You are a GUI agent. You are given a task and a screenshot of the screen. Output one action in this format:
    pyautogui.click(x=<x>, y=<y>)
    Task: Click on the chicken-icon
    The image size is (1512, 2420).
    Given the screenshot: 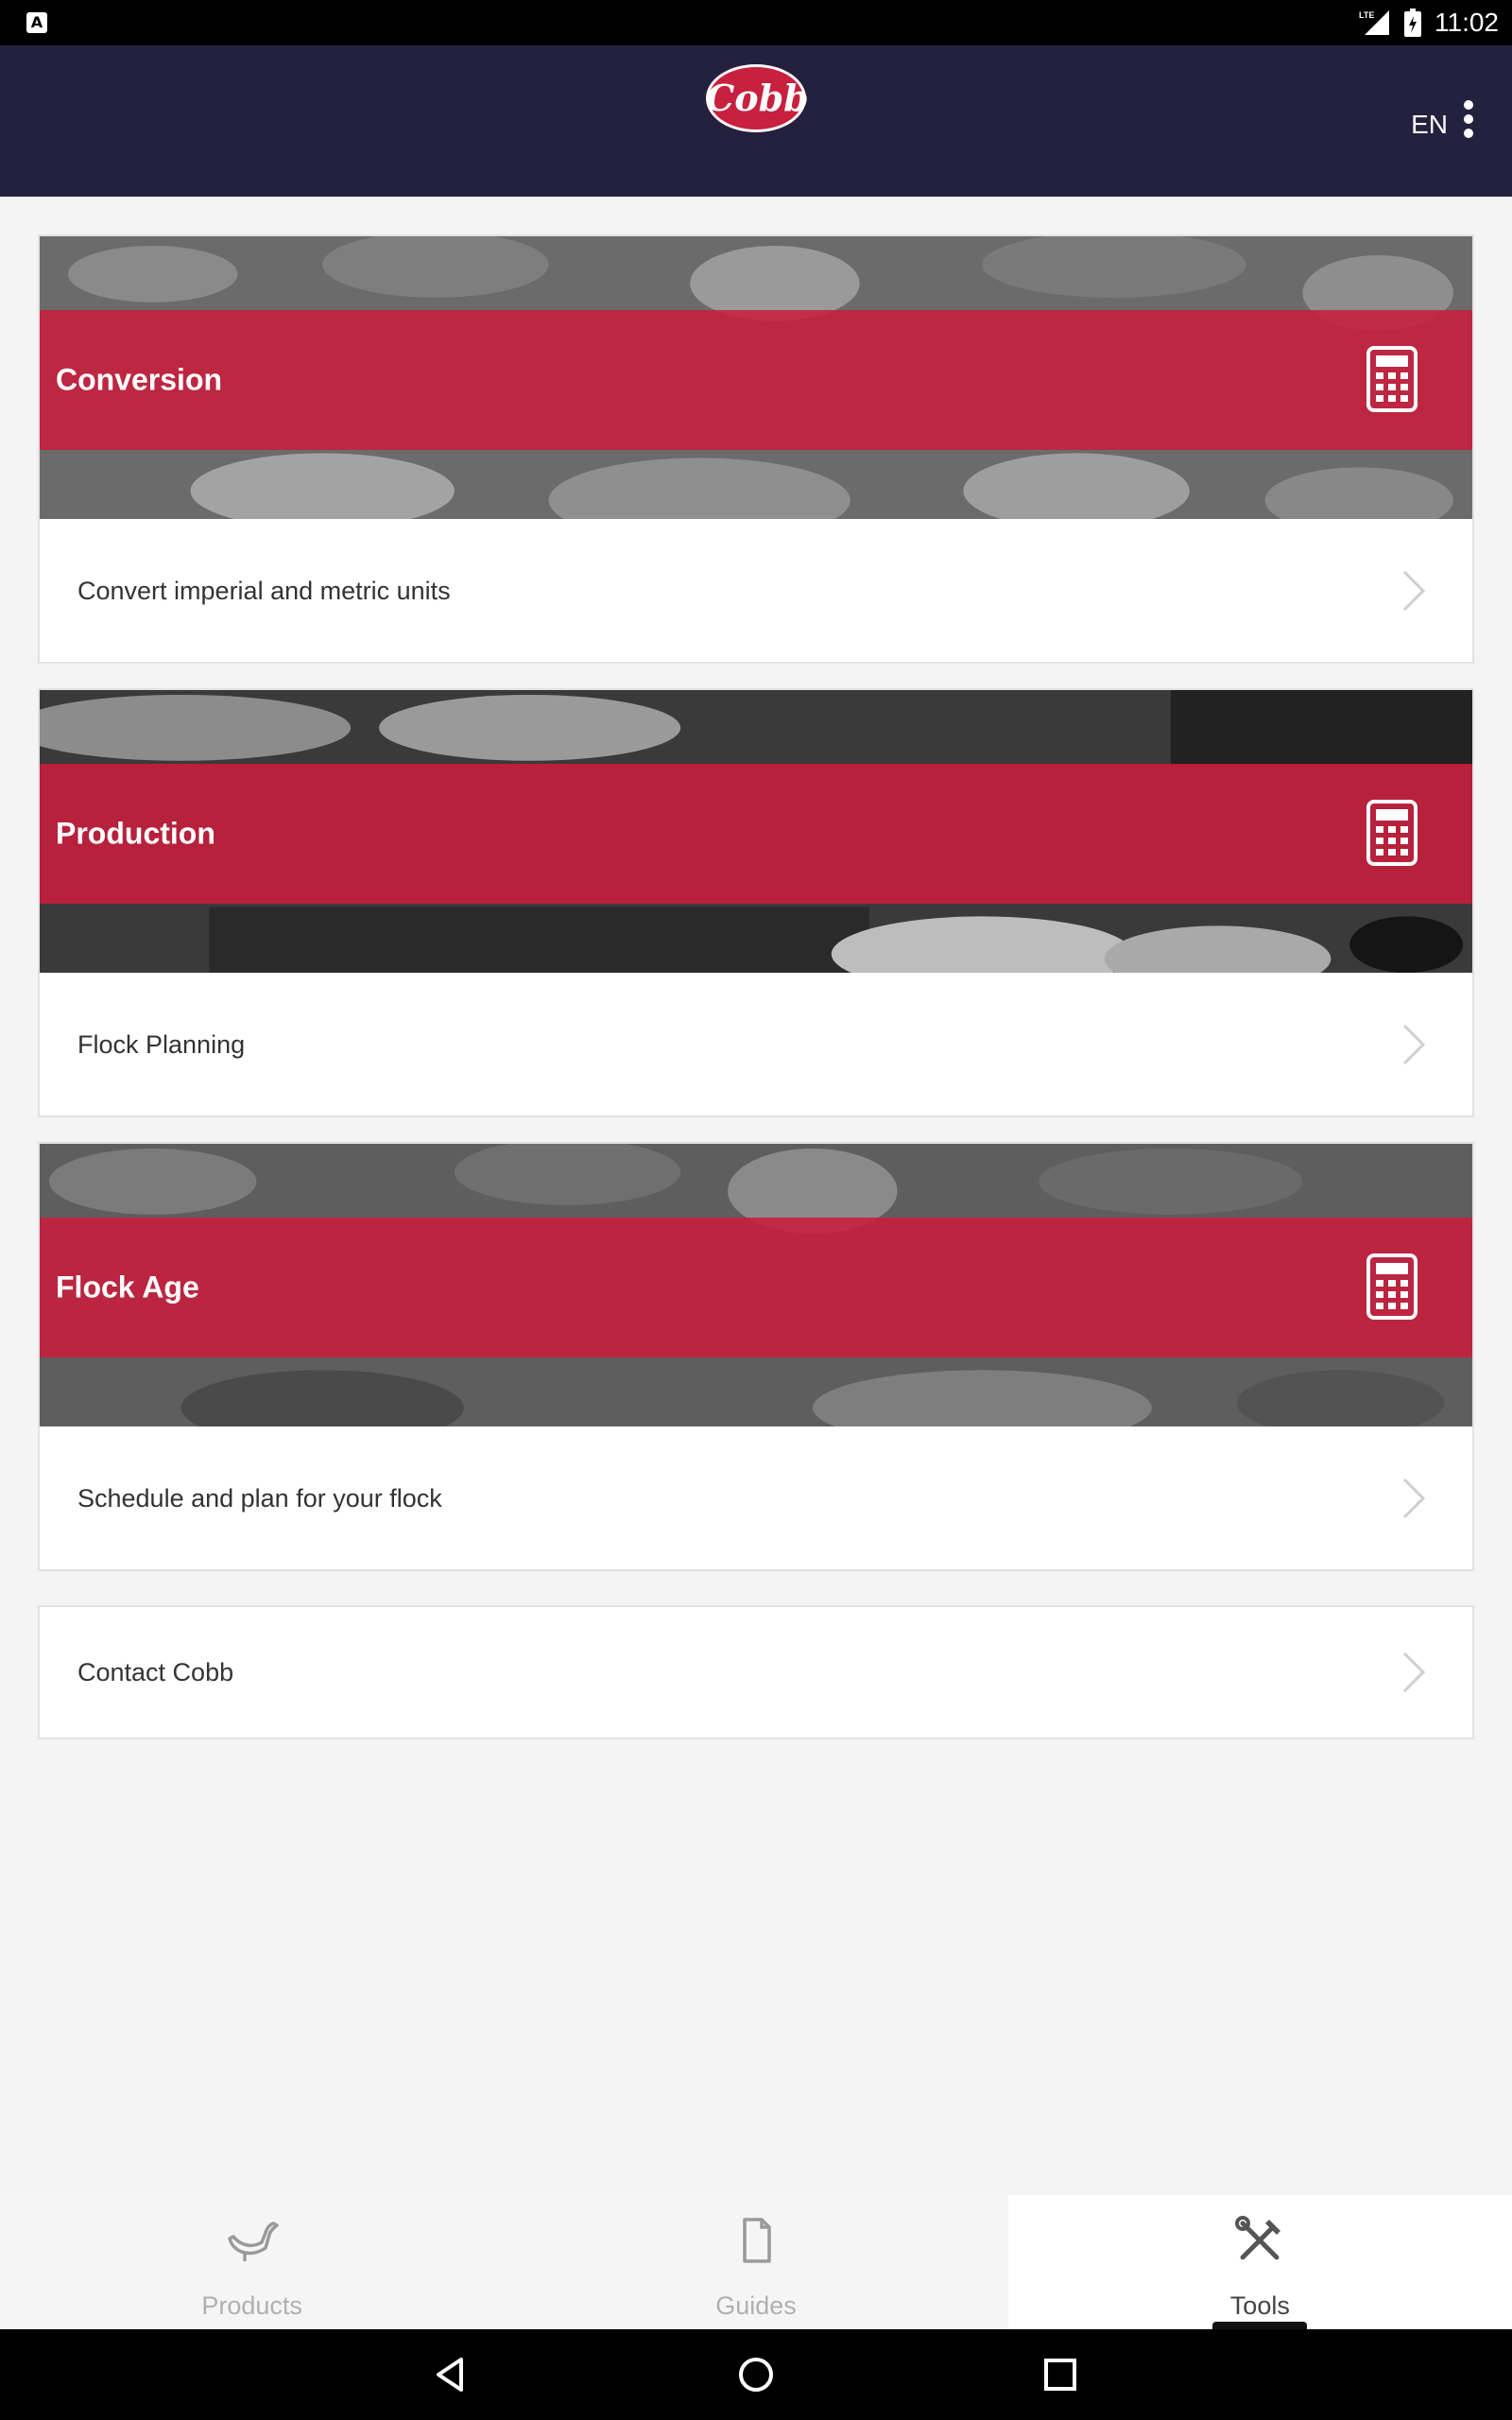 What is the action you would take?
    pyautogui.click(x=253, y=2241)
    